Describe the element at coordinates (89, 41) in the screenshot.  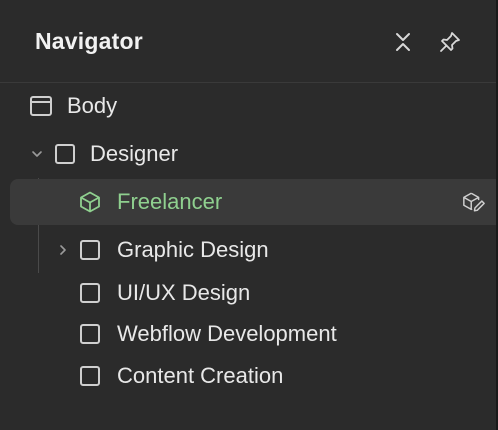
I see `panel-title: Navigator` at that location.